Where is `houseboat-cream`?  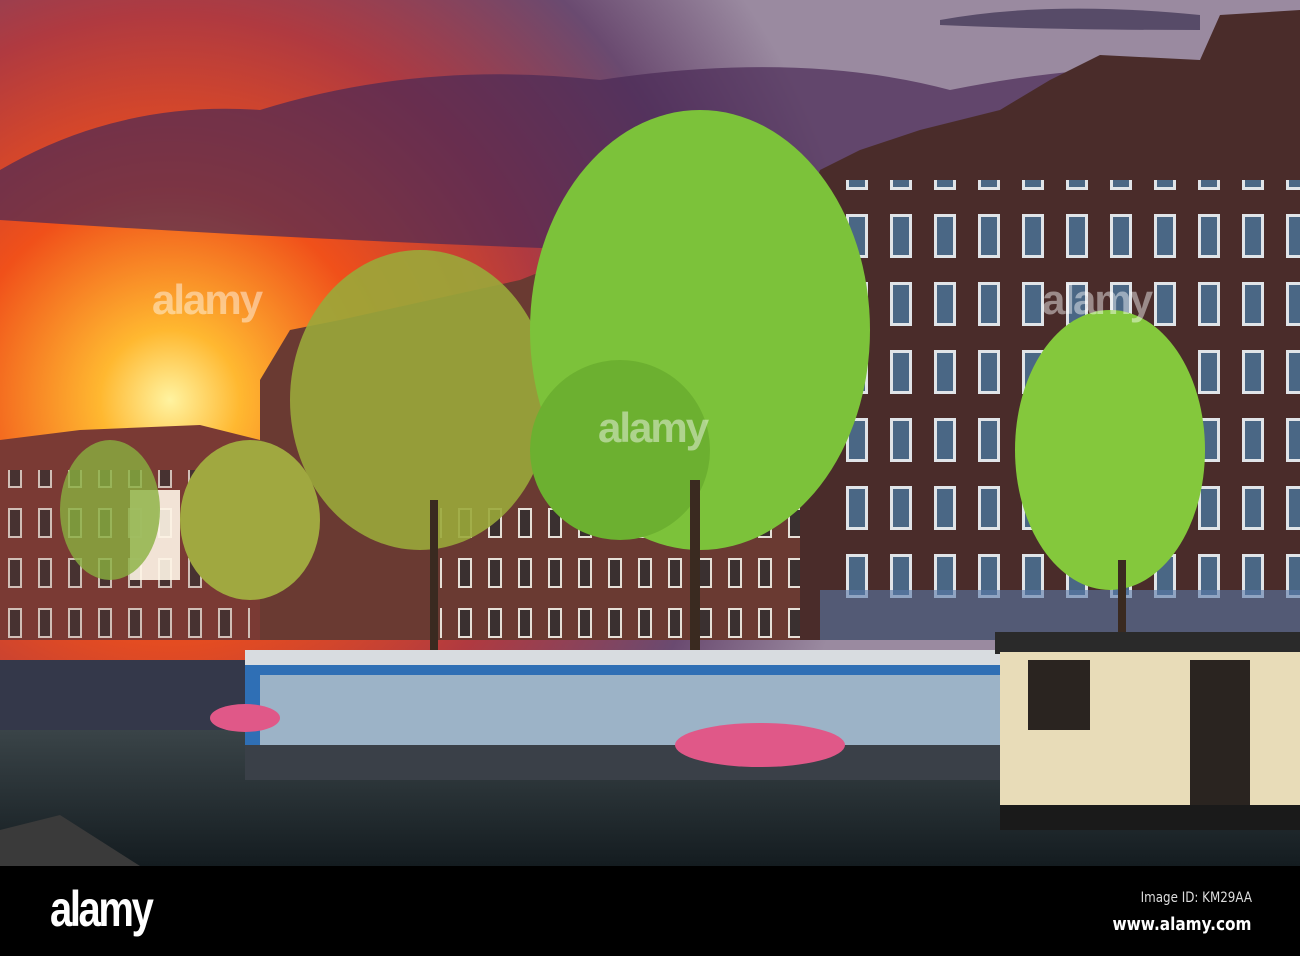 houseboat-cream is located at coordinates (1147, 731).